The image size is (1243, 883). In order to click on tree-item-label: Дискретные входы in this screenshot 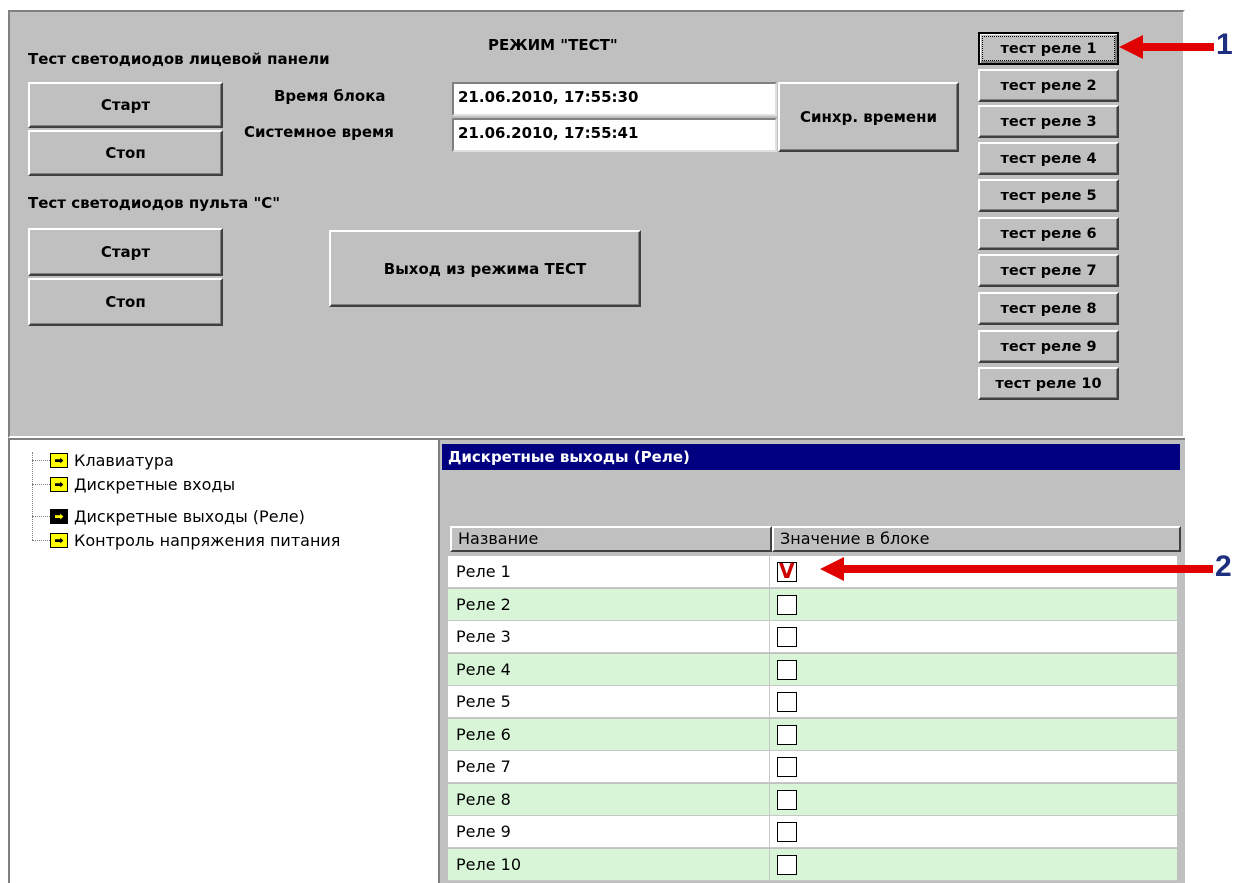, I will do `click(155, 484)`.